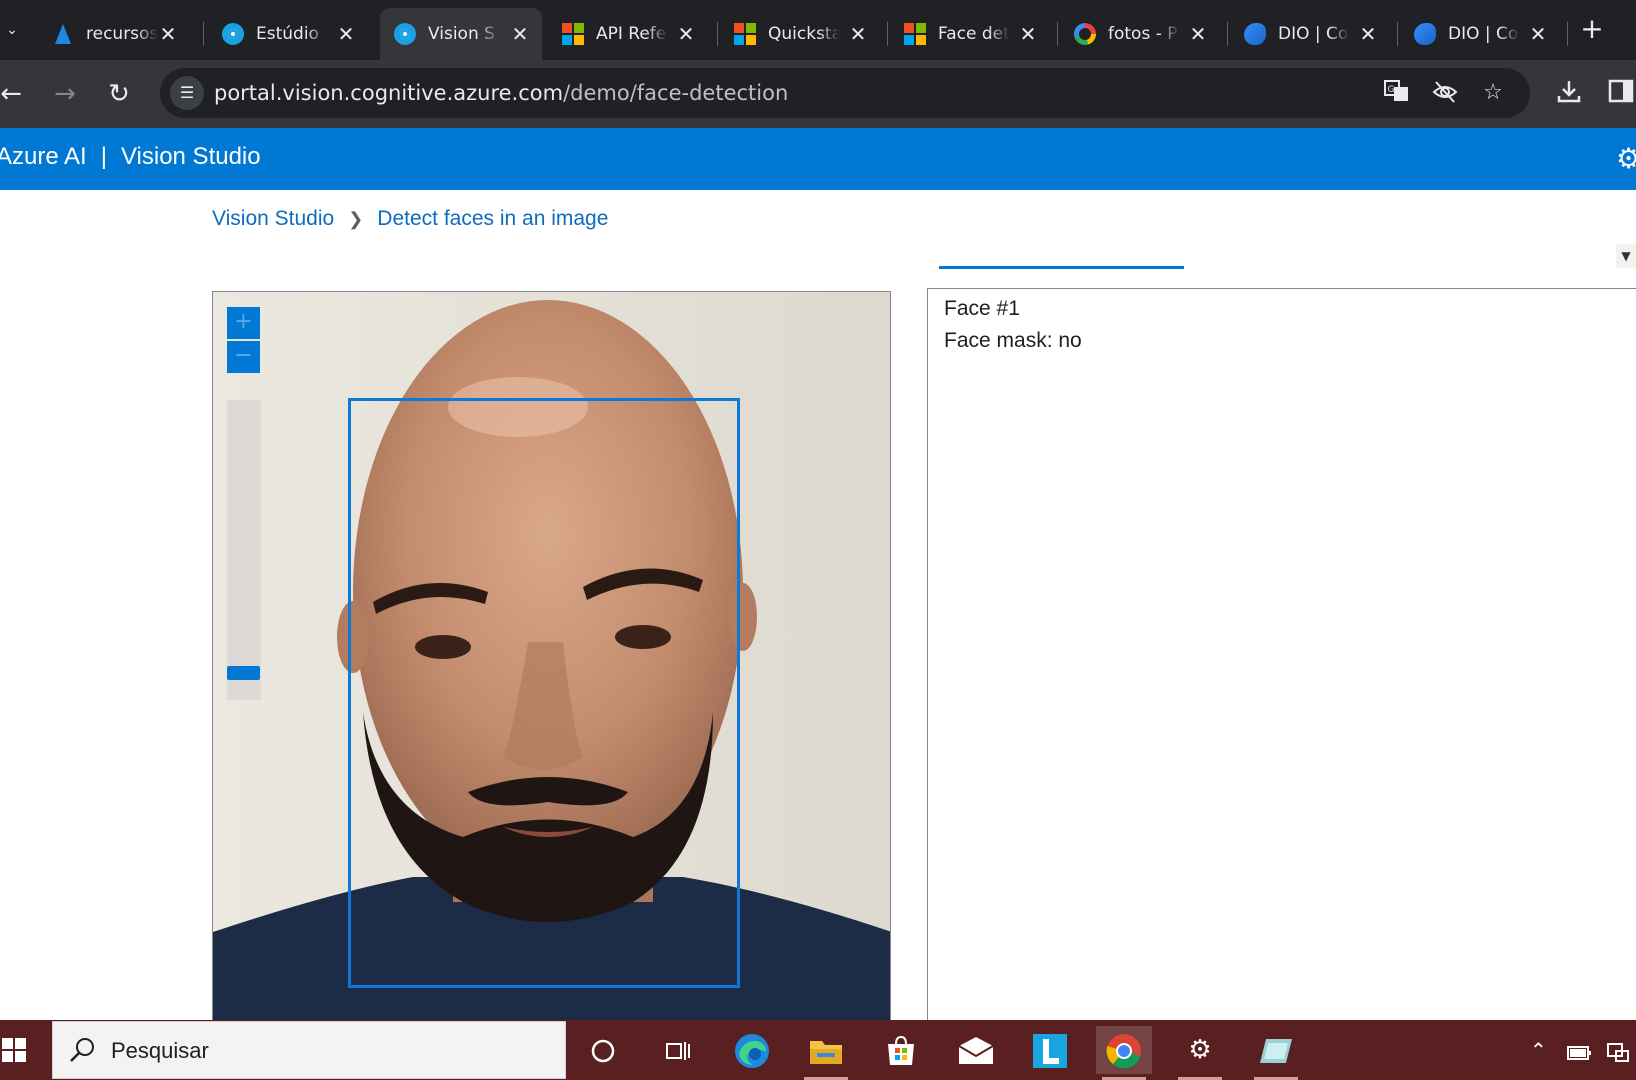 The height and width of the screenshot is (1080, 1636). What do you see at coordinates (1397, 93) in the screenshot?
I see `translate-icon: G` at bounding box center [1397, 93].